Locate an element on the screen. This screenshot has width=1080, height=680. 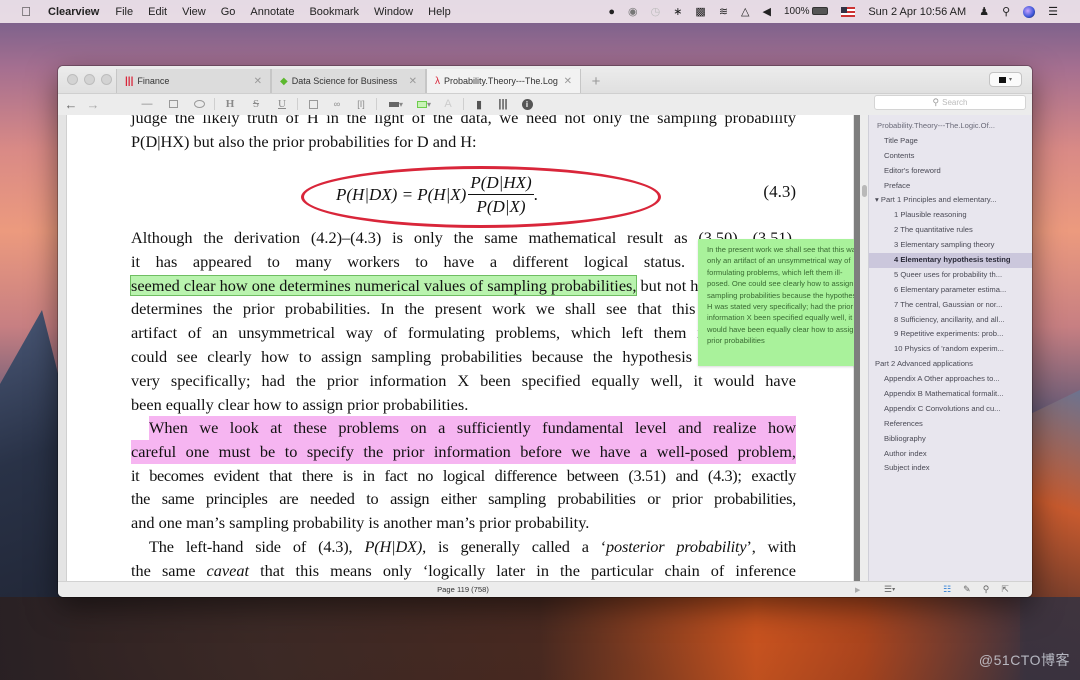
equation-fraction: P(D|HX) P(D|X) is located at coordinates (501, 195).